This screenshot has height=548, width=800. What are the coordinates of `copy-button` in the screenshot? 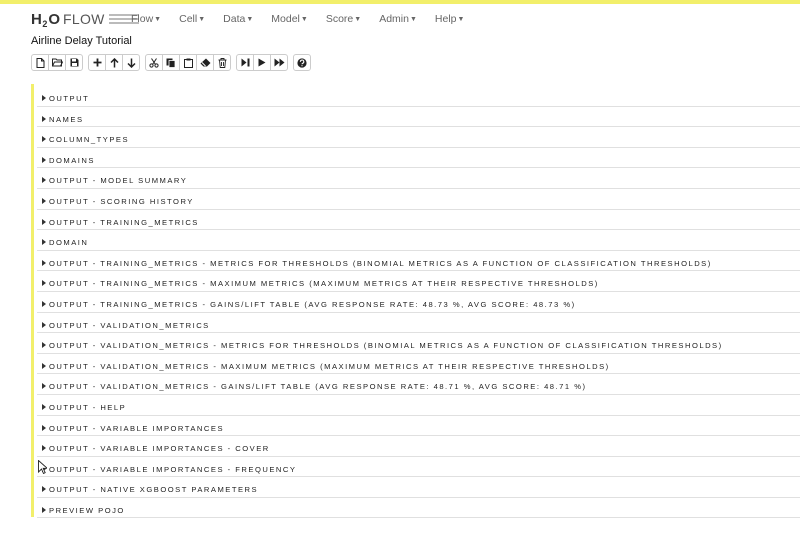 It's located at (171, 62).